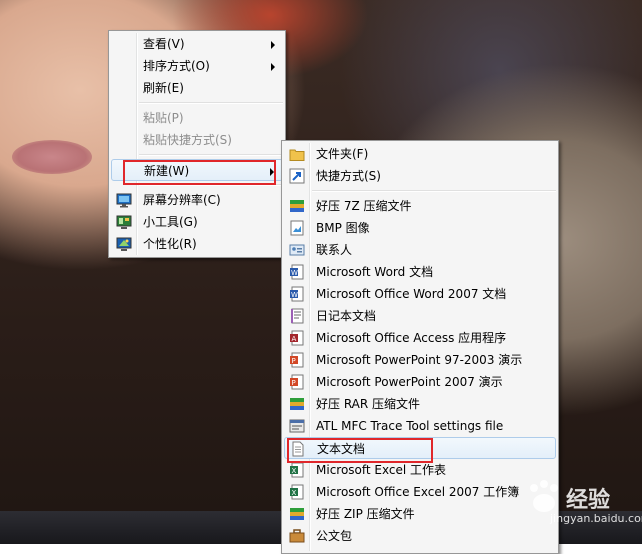 The width and height of the screenshot is (642, 554). I want to click on menu-item-new: 新建(W), so click(197, 170).